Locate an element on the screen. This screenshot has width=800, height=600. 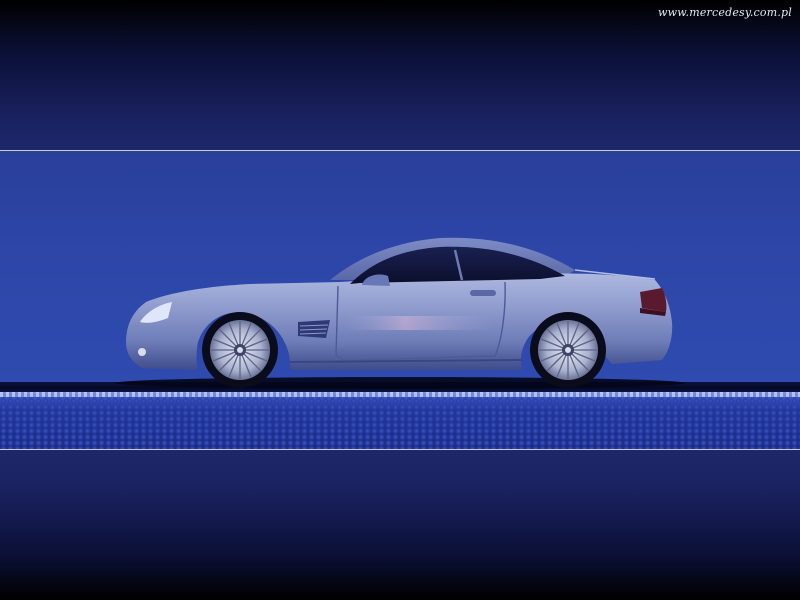
car-door-reflection is located at coordinates (420, 323).